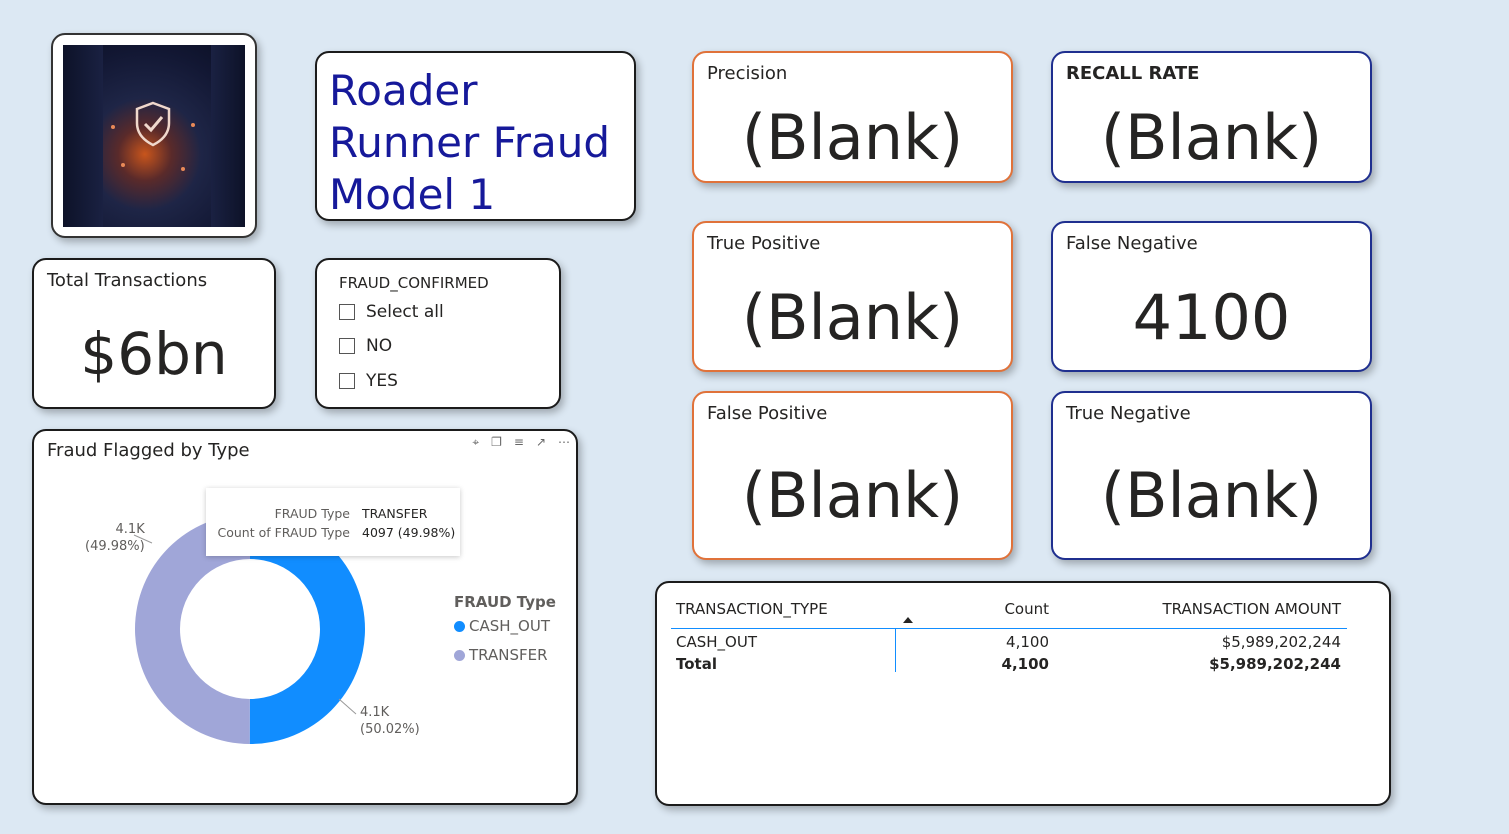 Image resolution: width=1509 pixels, height=834 pixels. I want to click on donut-chart, so click(244, 617).